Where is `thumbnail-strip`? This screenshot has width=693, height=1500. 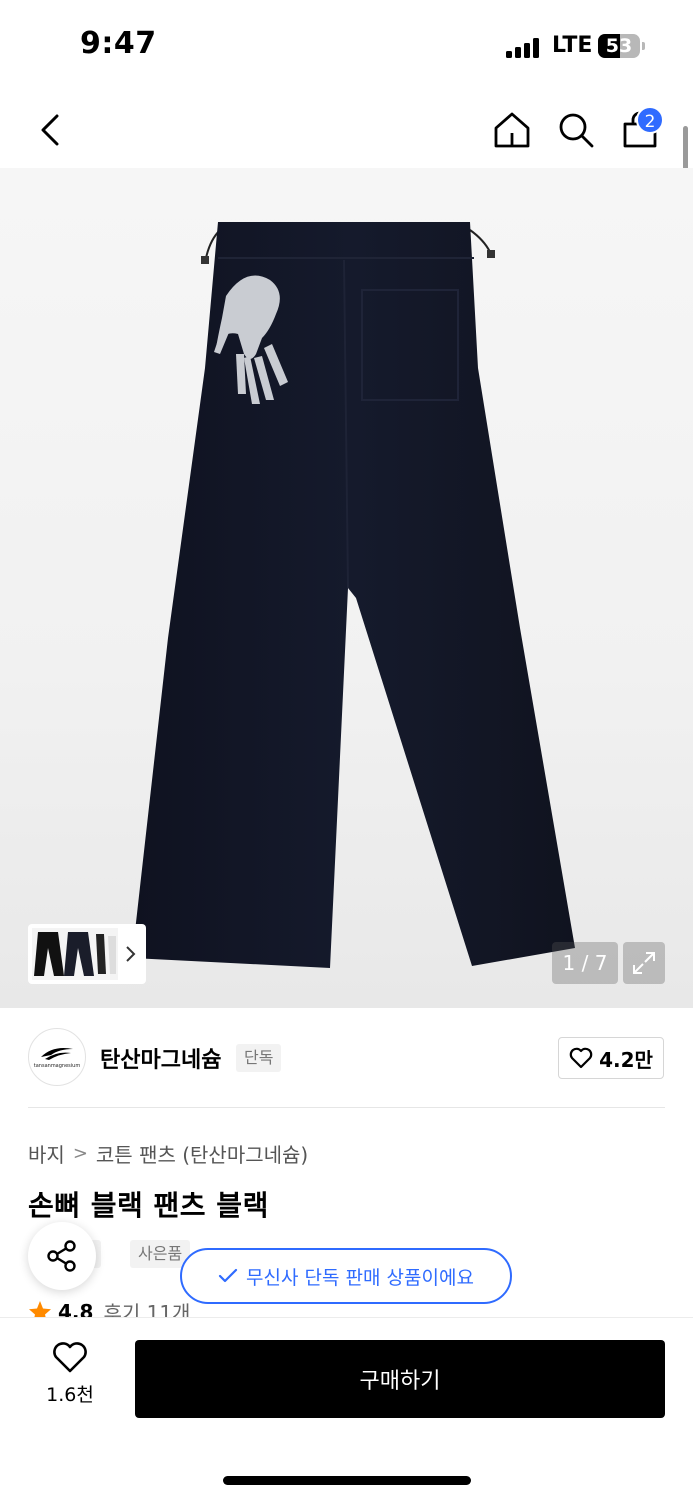 thumbnail-strip is located at coordinates (87, 954).